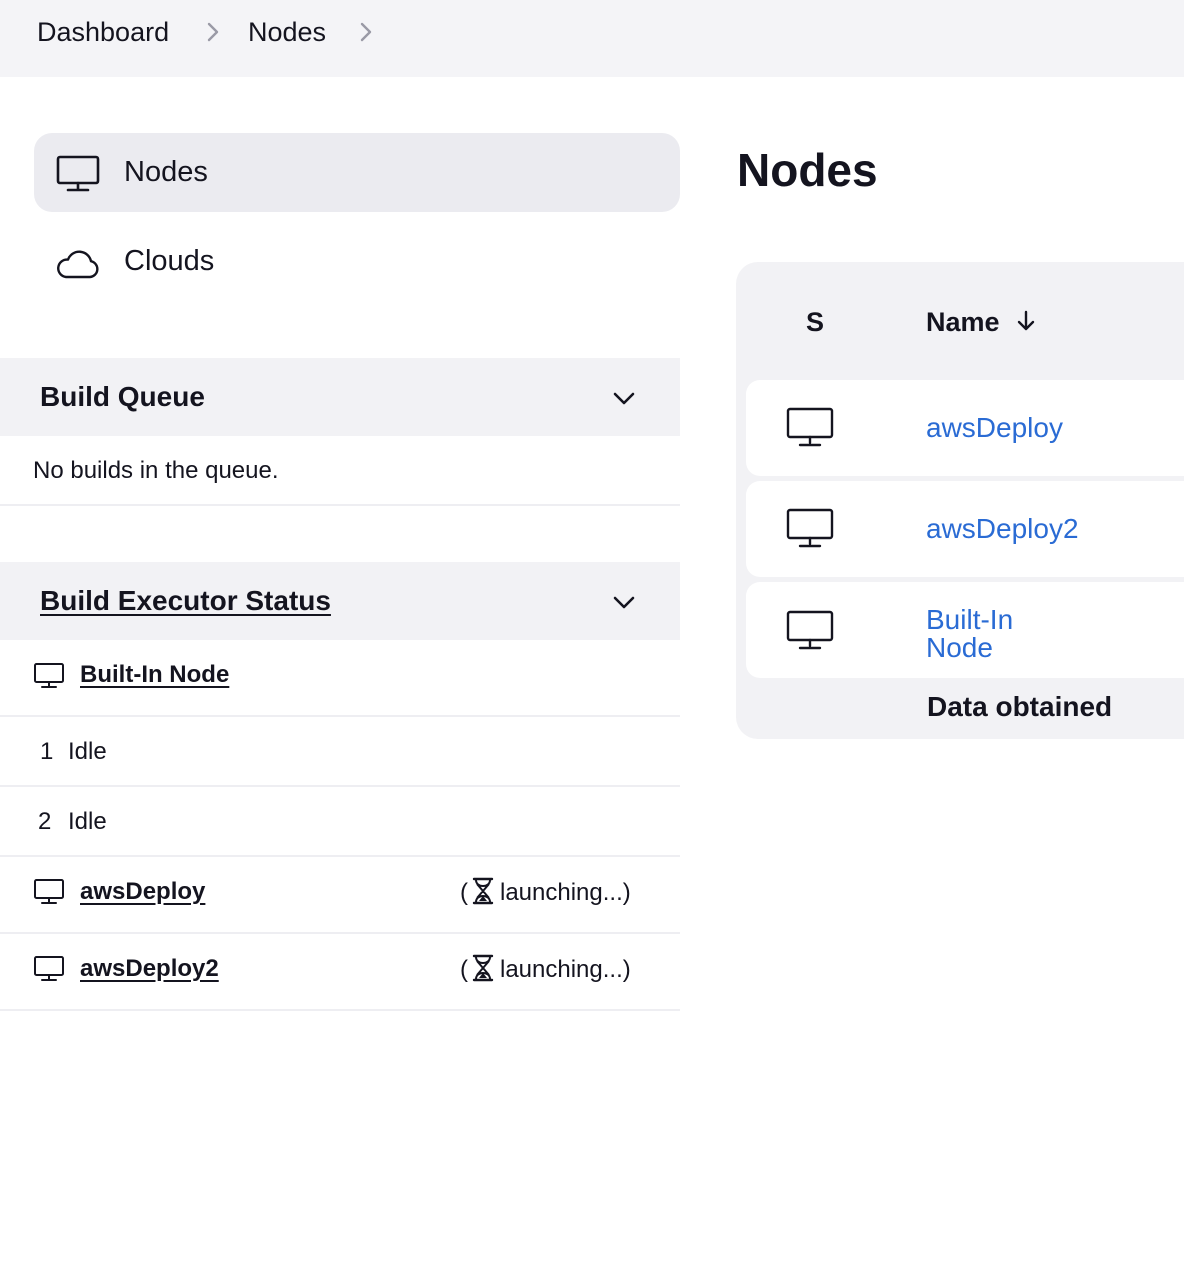 The height and width of the screenshot is (1276, 1184). Describe the element at coordinates (807, 170) in the screenshot. I see `page-title: Nodes` at that location.